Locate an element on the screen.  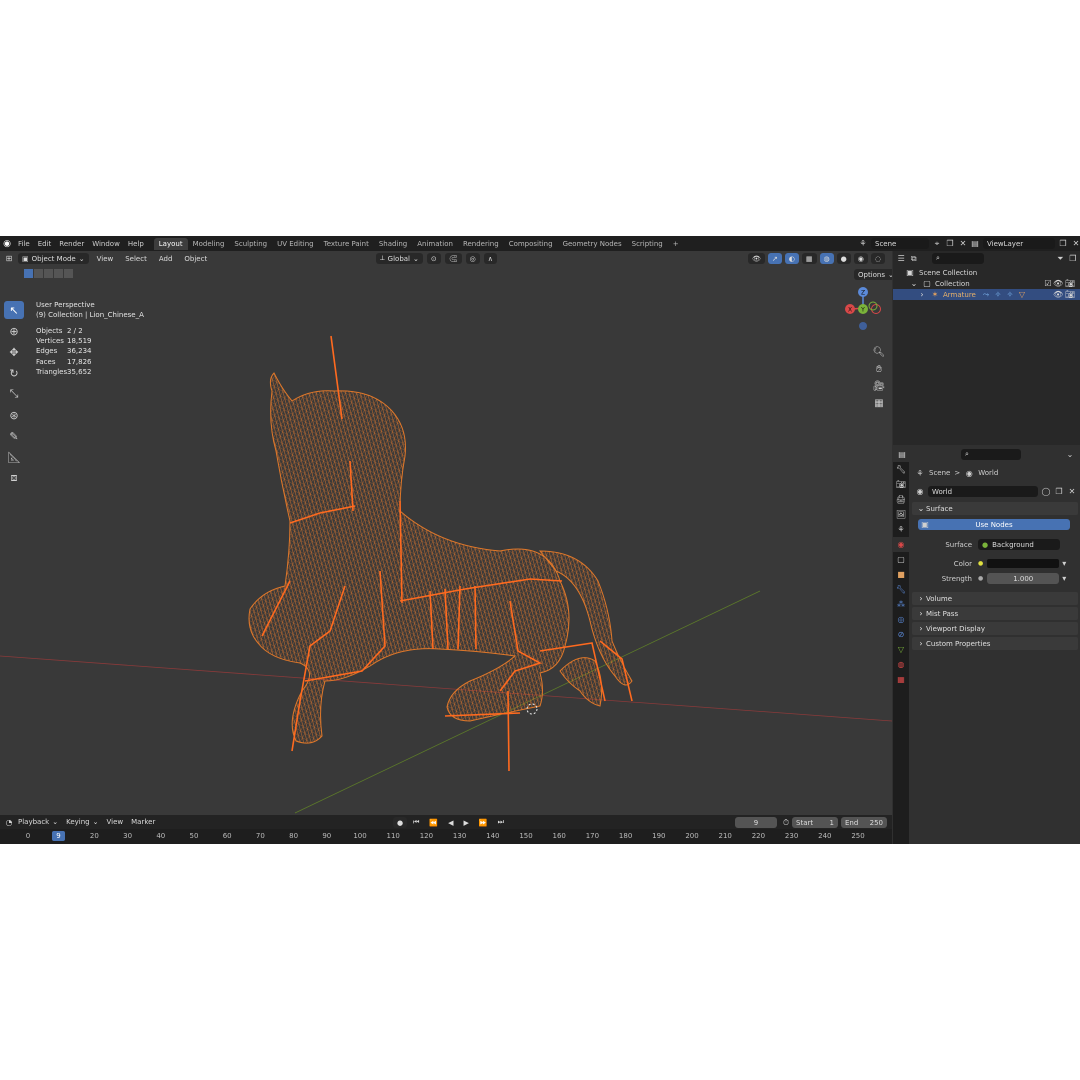
fake-user-icon: ◯ is located at coordinates (1046, 491).